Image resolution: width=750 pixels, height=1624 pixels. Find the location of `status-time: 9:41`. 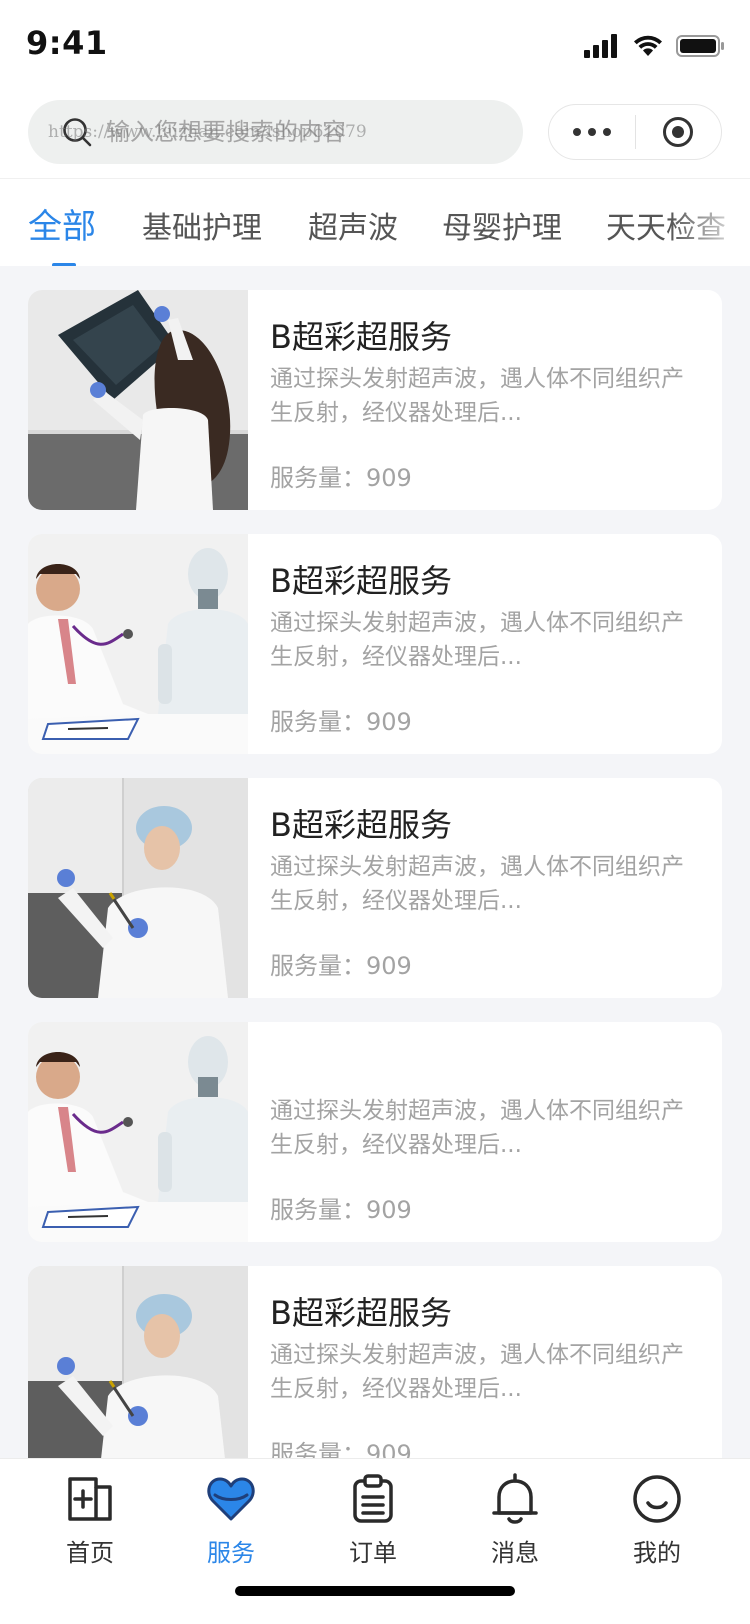

status-time: 9:41 is located at coordinates (67, 43).